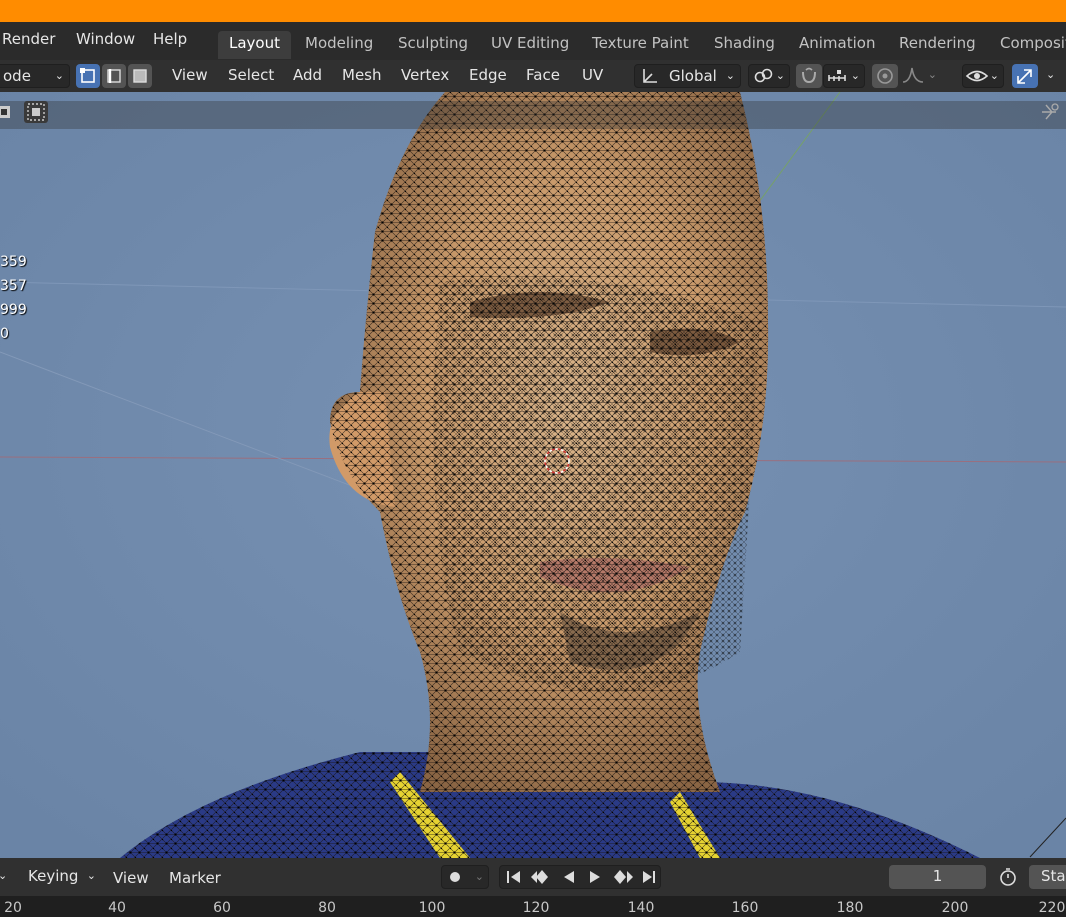 This screenshot has height=917, width=1066. What do you see at coordinates (1027, 45) in the screenshot?
I see `tab-compositing: Composit` at bounding box center [1027, 45].